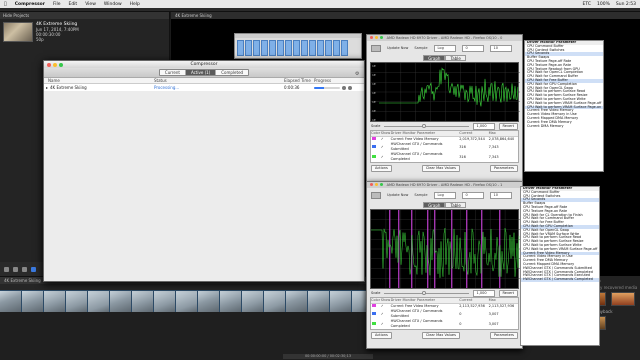 Image resolution: width=640 pixels, height=360 pixels. Describe the element at coordinates (376, 300) in the screenshot. I see `legend-col-color: Color` at that location.